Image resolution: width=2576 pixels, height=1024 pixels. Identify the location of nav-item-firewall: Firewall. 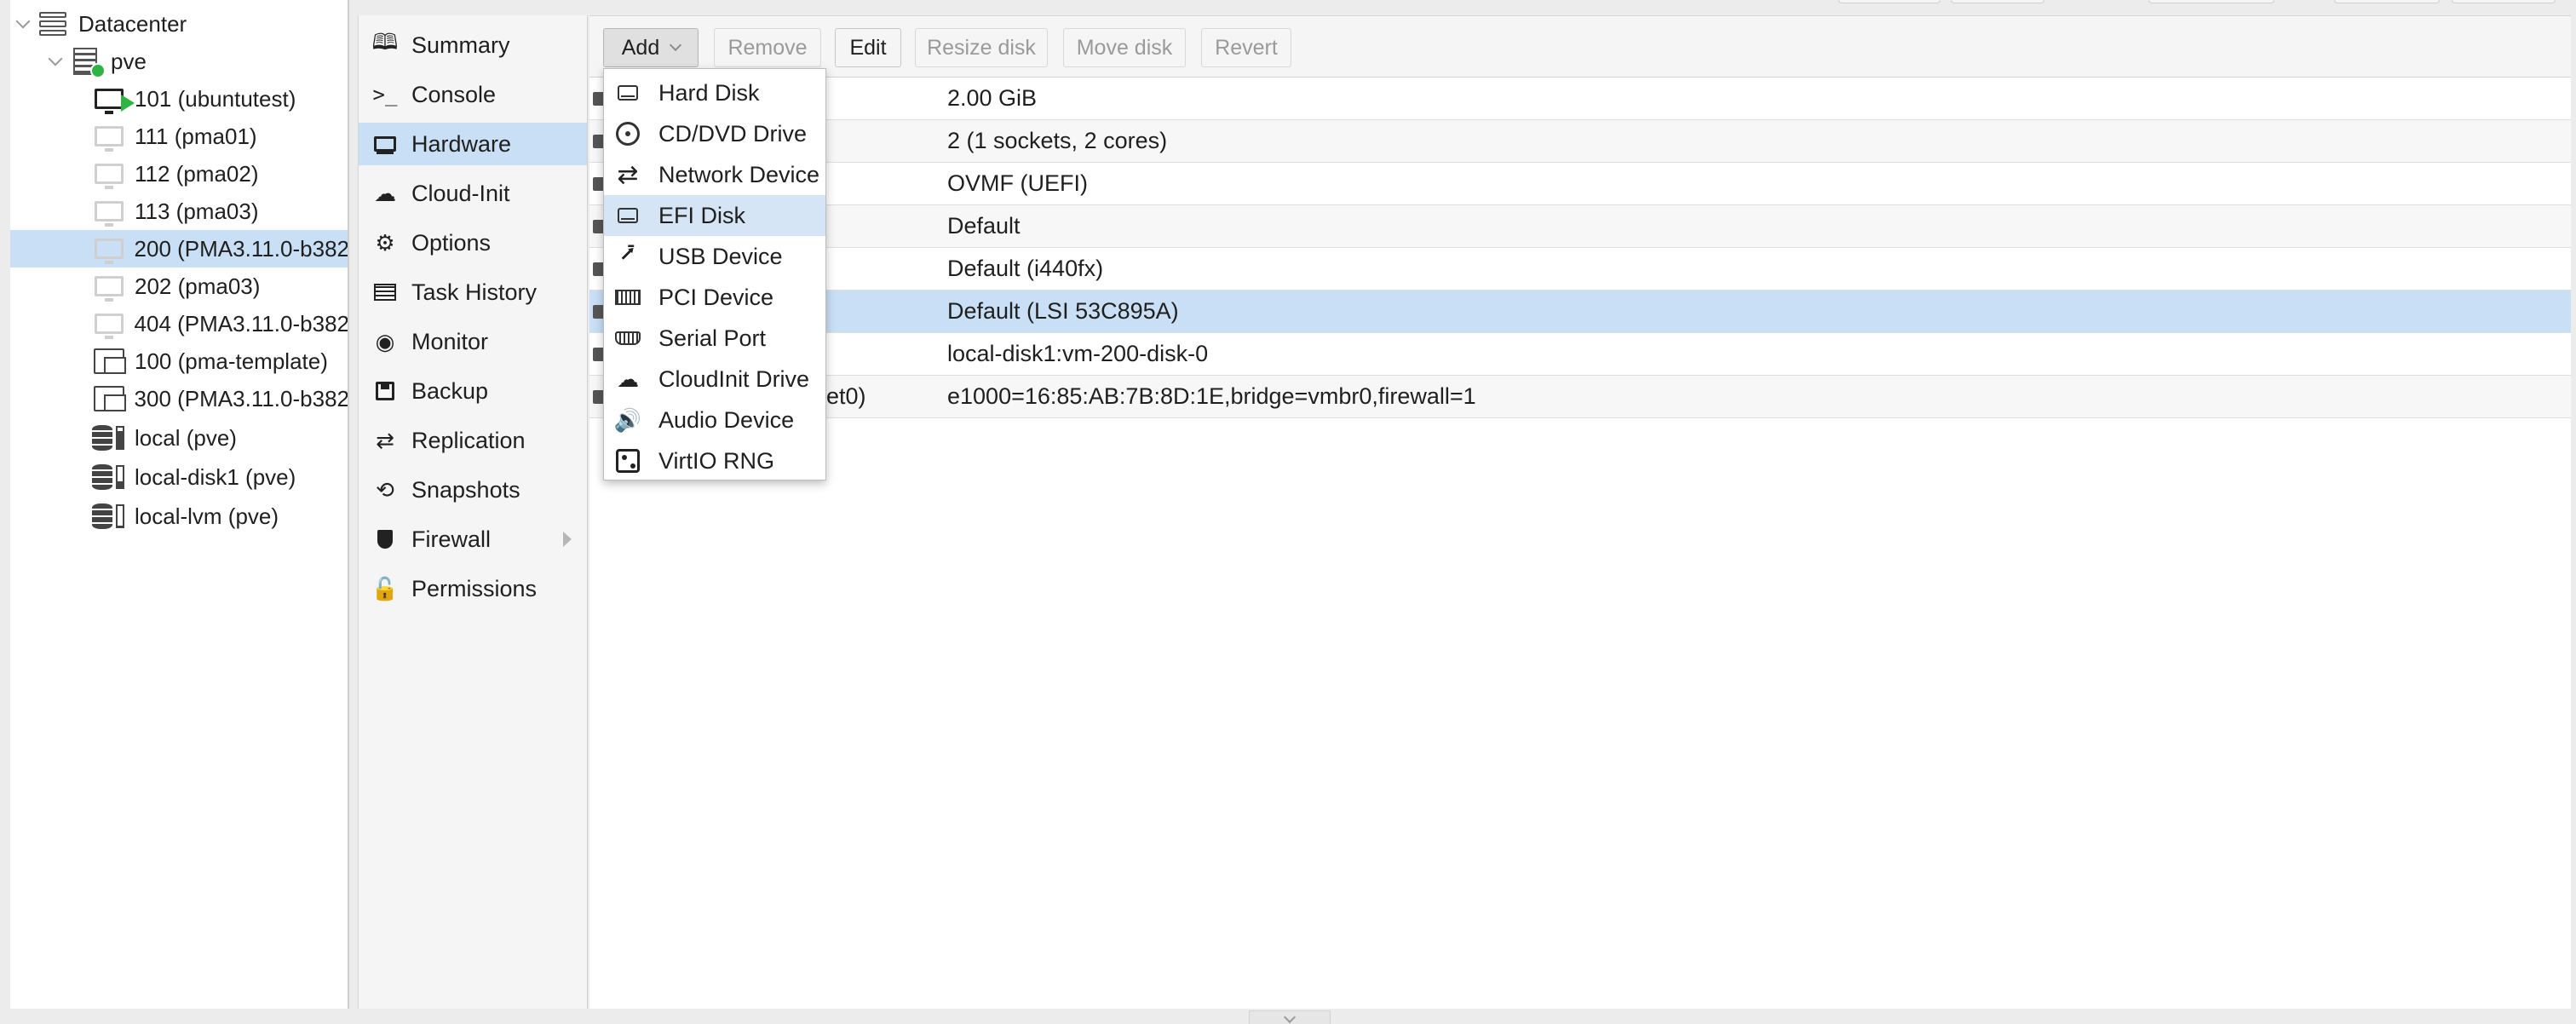
(473, 539).